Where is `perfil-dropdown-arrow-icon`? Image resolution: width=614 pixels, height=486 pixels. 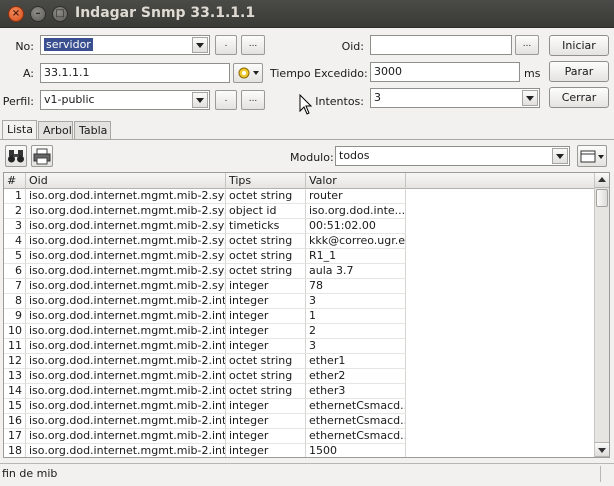
perfil-dropdown-arrow-icon is located at coordinates (200, 100).